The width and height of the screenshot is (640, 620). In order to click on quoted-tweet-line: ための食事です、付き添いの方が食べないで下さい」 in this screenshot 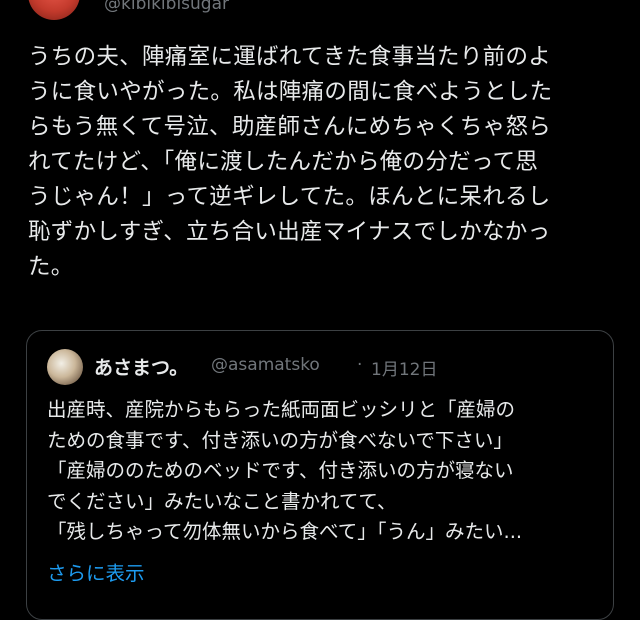, I will do `click(280, 440)`.